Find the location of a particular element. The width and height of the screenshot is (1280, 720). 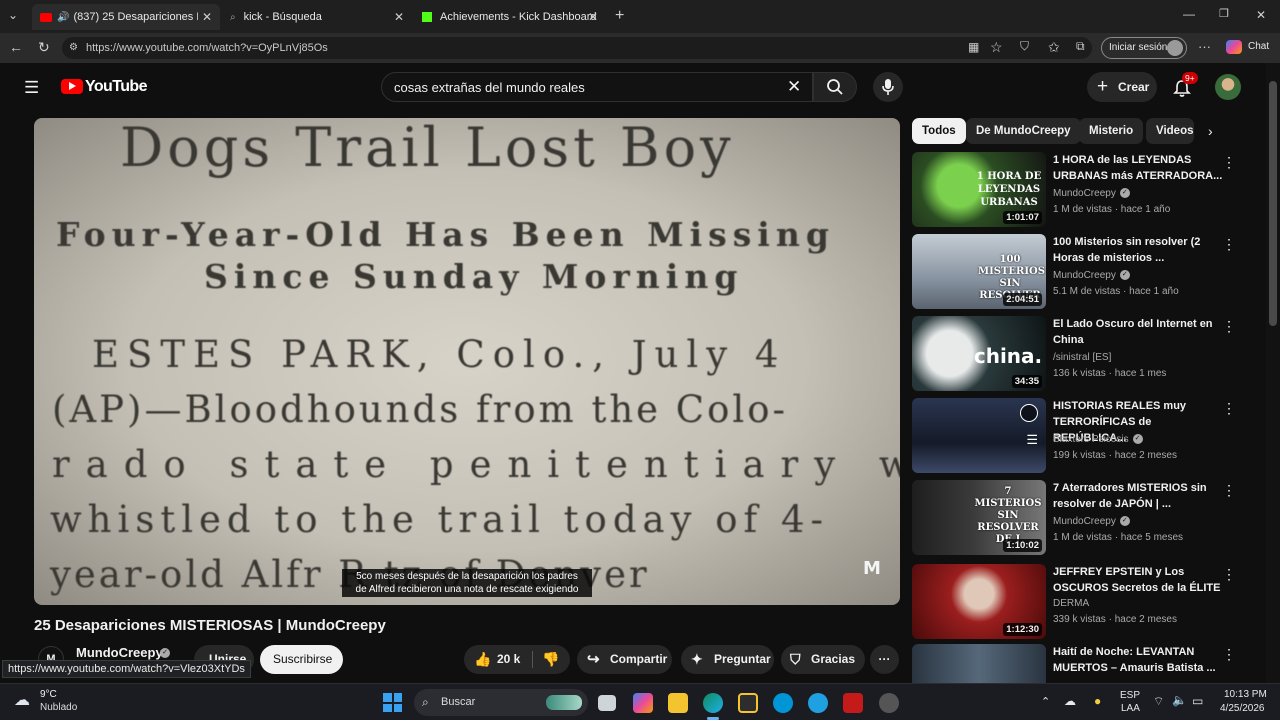

thanks-button: ⛉ Gracias is located at coordinates (823, 659).